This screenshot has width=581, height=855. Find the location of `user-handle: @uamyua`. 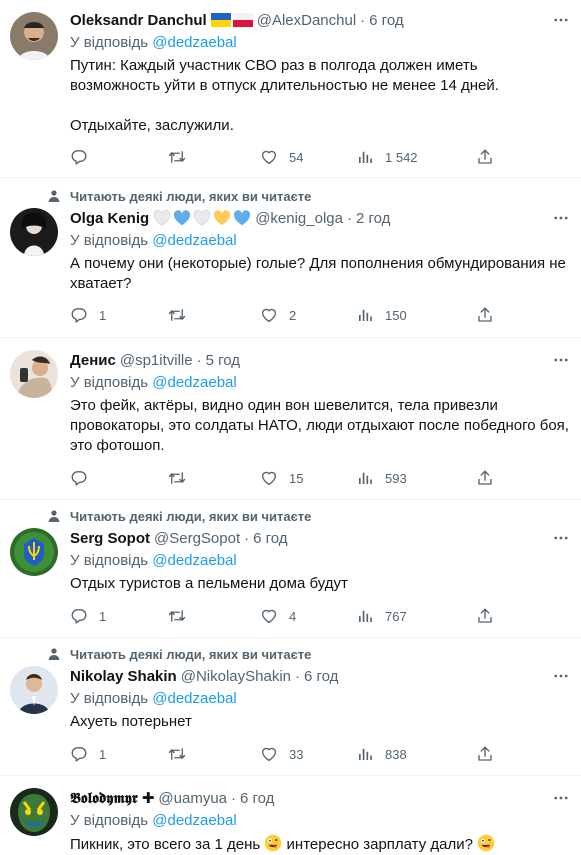

user-handle: @uamyua is located at coordinates (192, 798).